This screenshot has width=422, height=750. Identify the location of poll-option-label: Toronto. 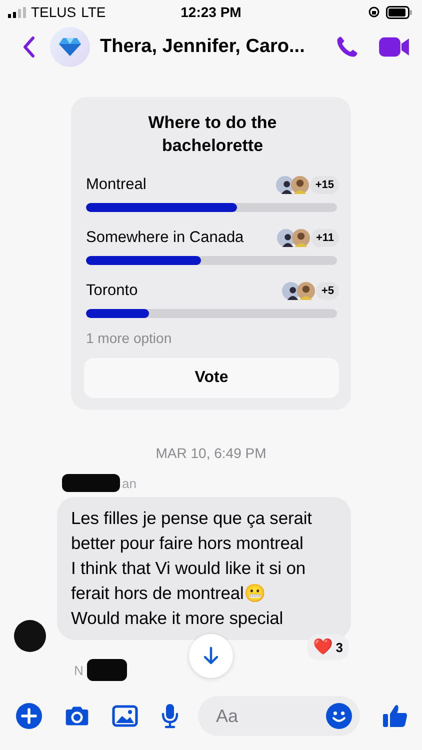
(112, 291).